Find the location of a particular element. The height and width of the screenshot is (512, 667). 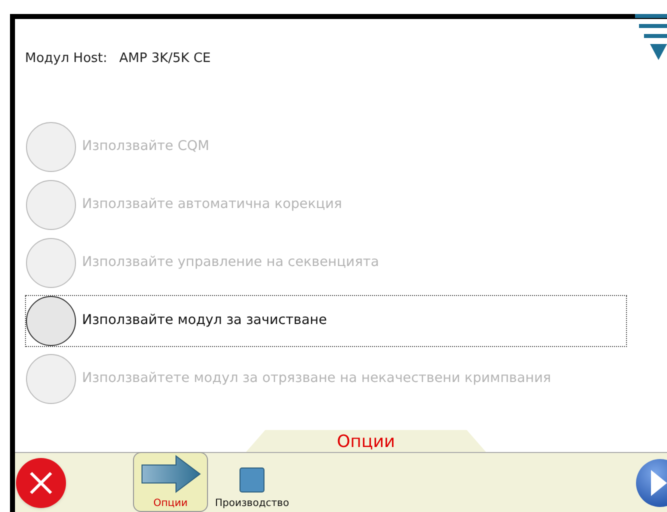

option-row: Използвайте модул за зачистване is located at coordinates (326, 320).